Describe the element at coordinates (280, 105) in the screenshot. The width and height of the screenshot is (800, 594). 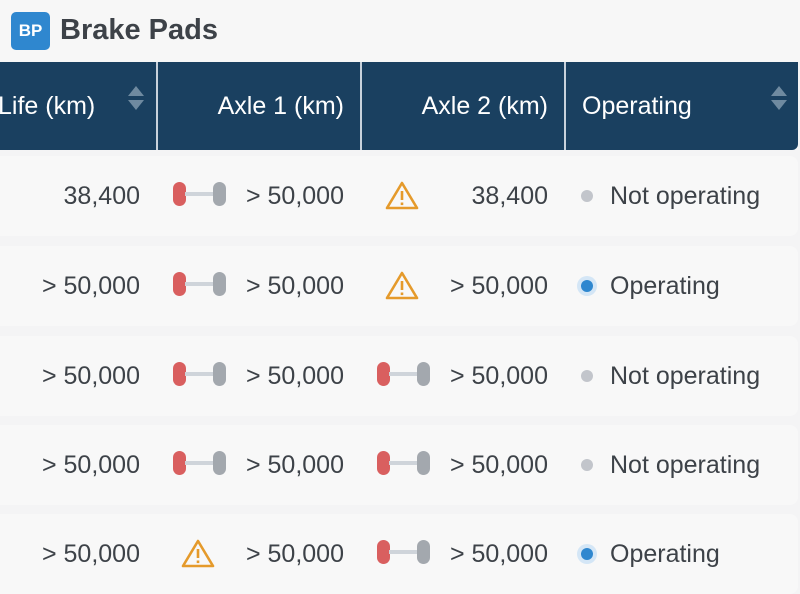
I see `column-header-label: Axle 1 (km)` at that location.